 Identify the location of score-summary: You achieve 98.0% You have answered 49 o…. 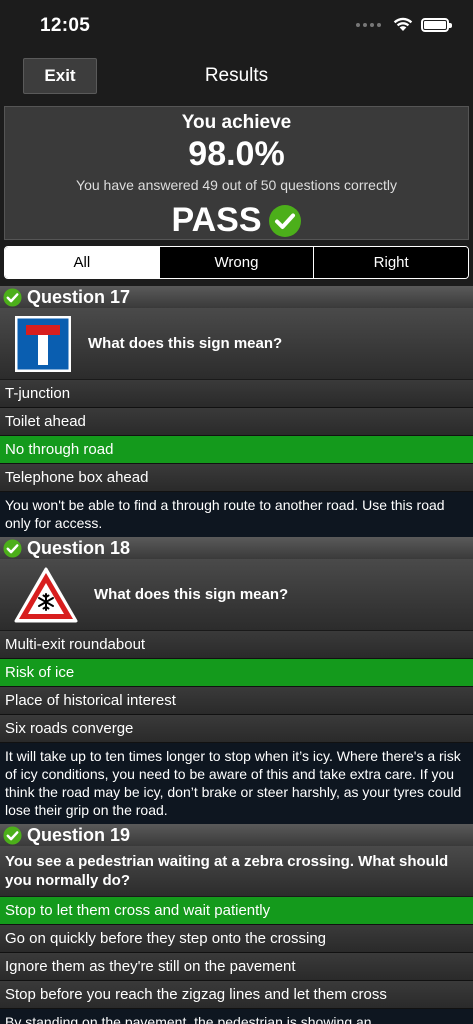
(236, 173).